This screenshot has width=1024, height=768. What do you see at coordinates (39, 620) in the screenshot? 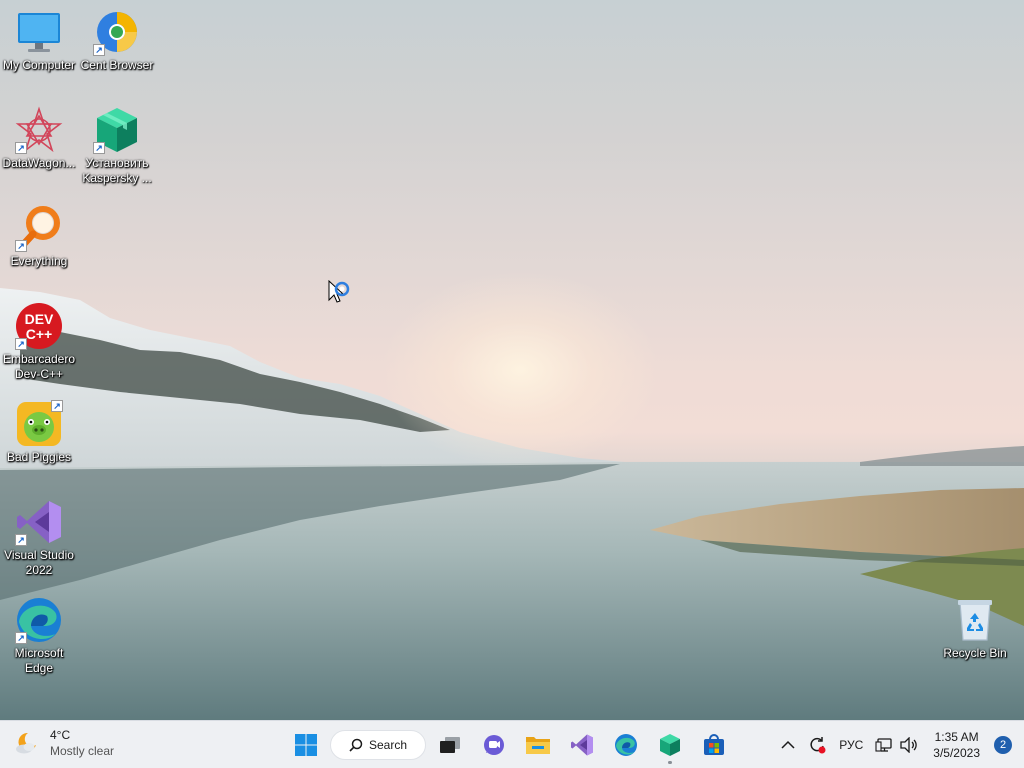
I see `edge-icon: ↗` at bounding box center [39, 620].